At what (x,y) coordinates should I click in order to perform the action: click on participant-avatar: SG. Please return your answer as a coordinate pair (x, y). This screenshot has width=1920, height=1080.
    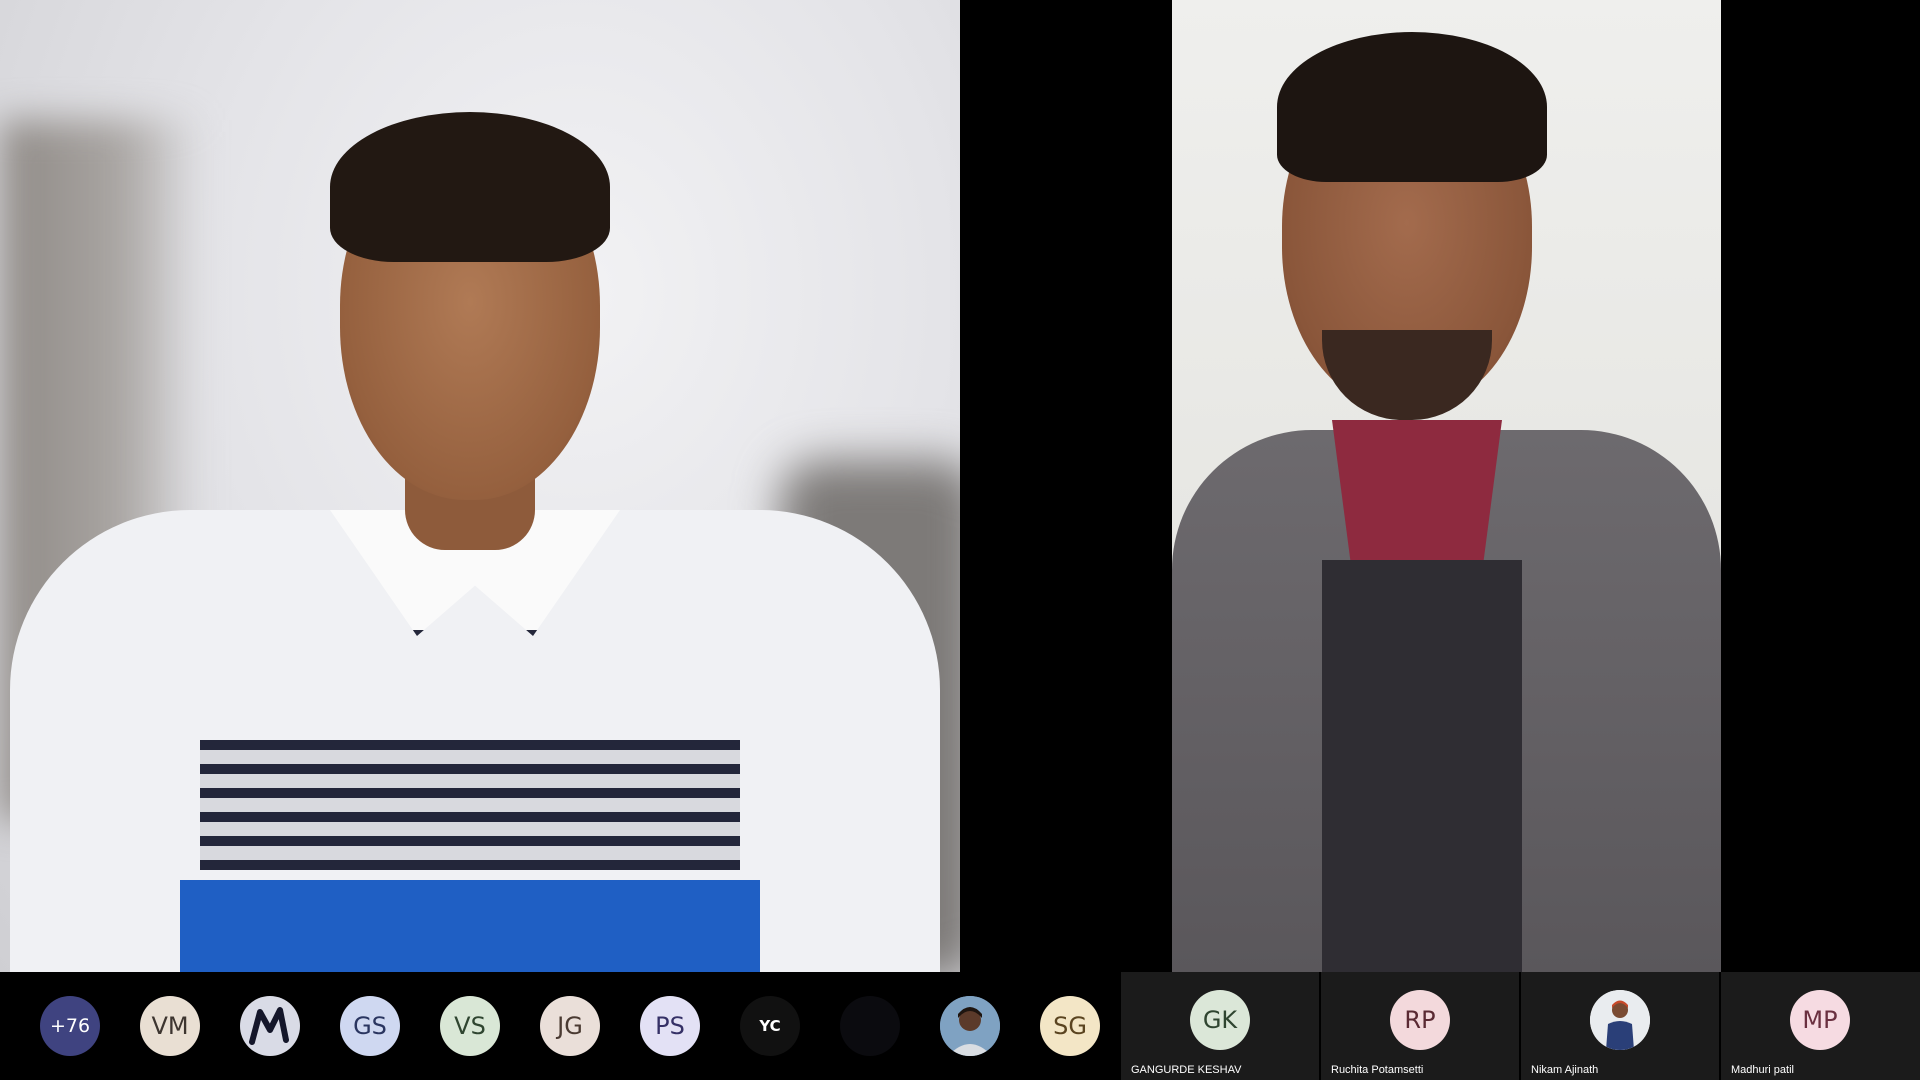
    Looking at the image, I should click on (1070, 1026).